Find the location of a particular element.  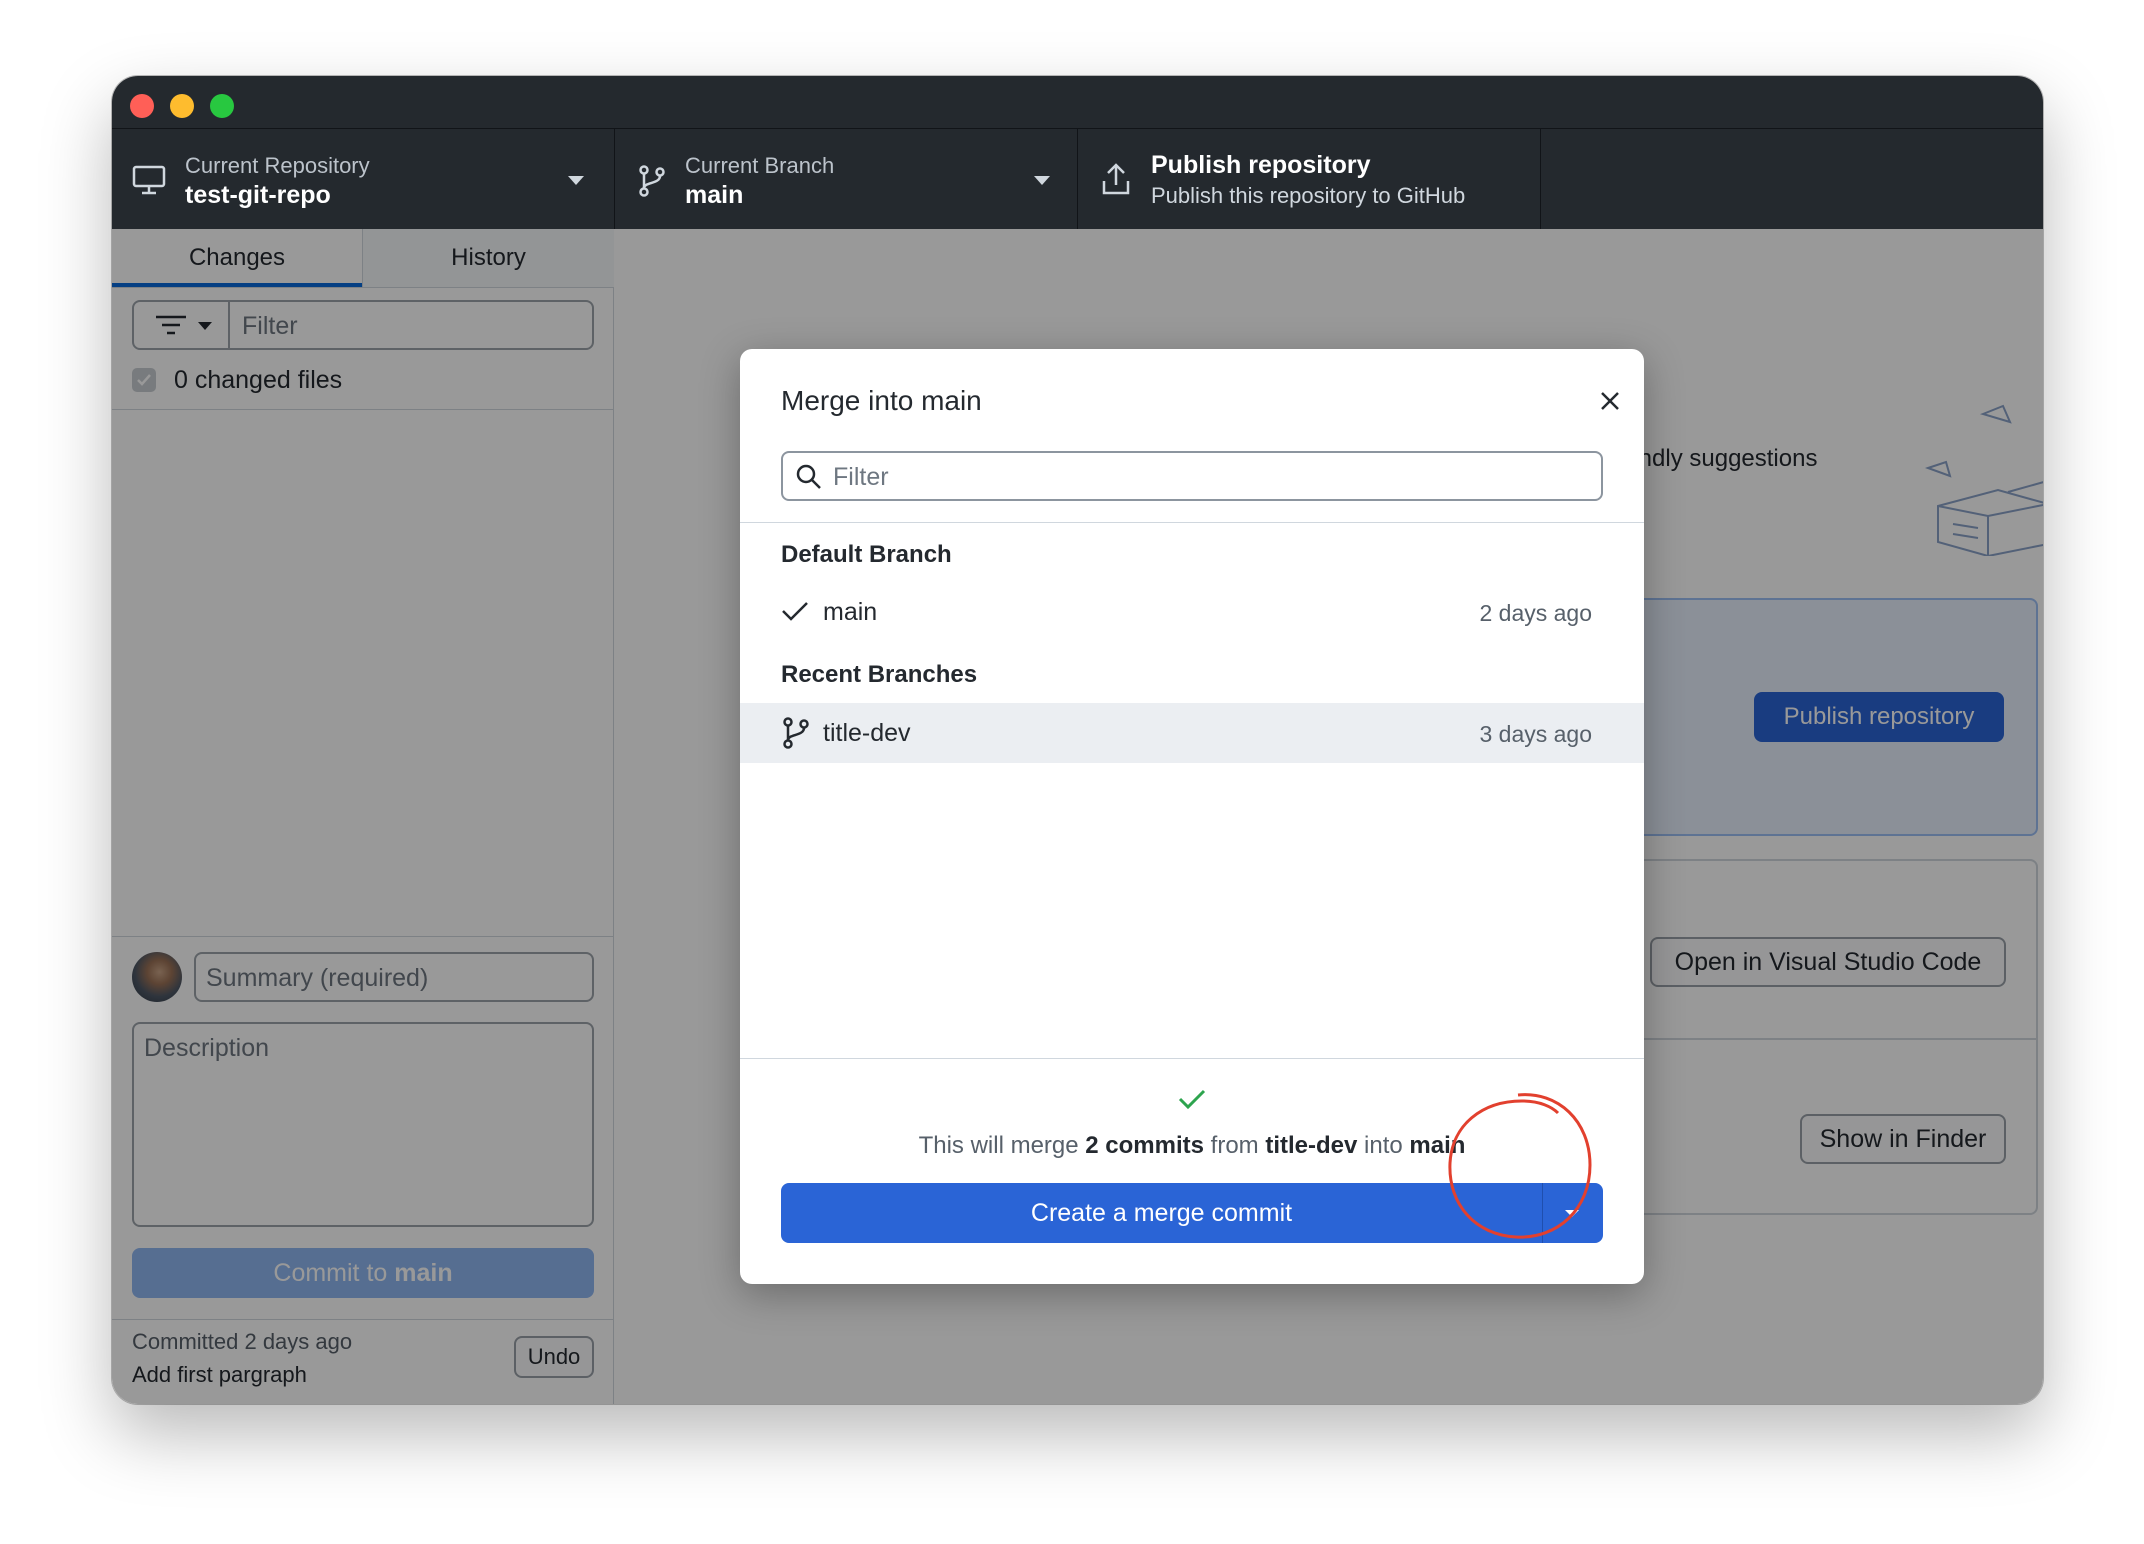

current-repository-button: Current Repository test-git-repo is located at coordinates (363, 179).